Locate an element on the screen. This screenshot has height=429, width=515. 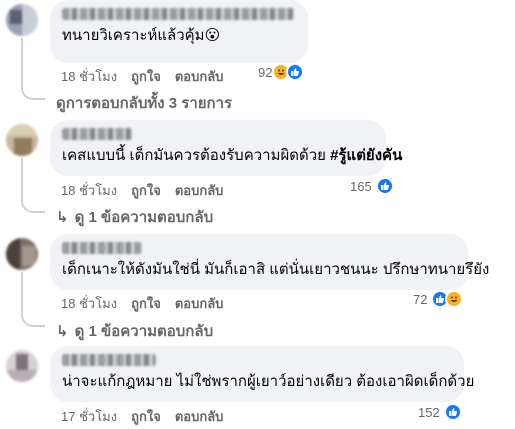
reaction-summary: 165 is located at coordinates (372, 186).